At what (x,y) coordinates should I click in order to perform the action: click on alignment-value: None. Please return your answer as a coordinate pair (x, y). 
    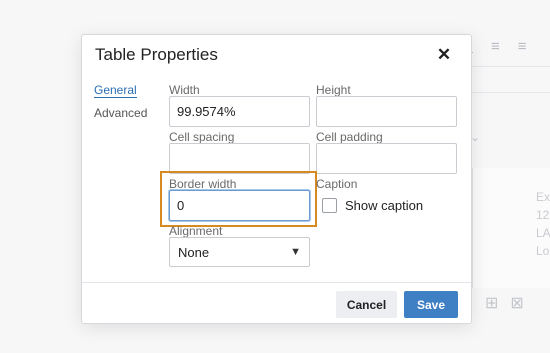
    Looking at the image, I should click on (194, 252).